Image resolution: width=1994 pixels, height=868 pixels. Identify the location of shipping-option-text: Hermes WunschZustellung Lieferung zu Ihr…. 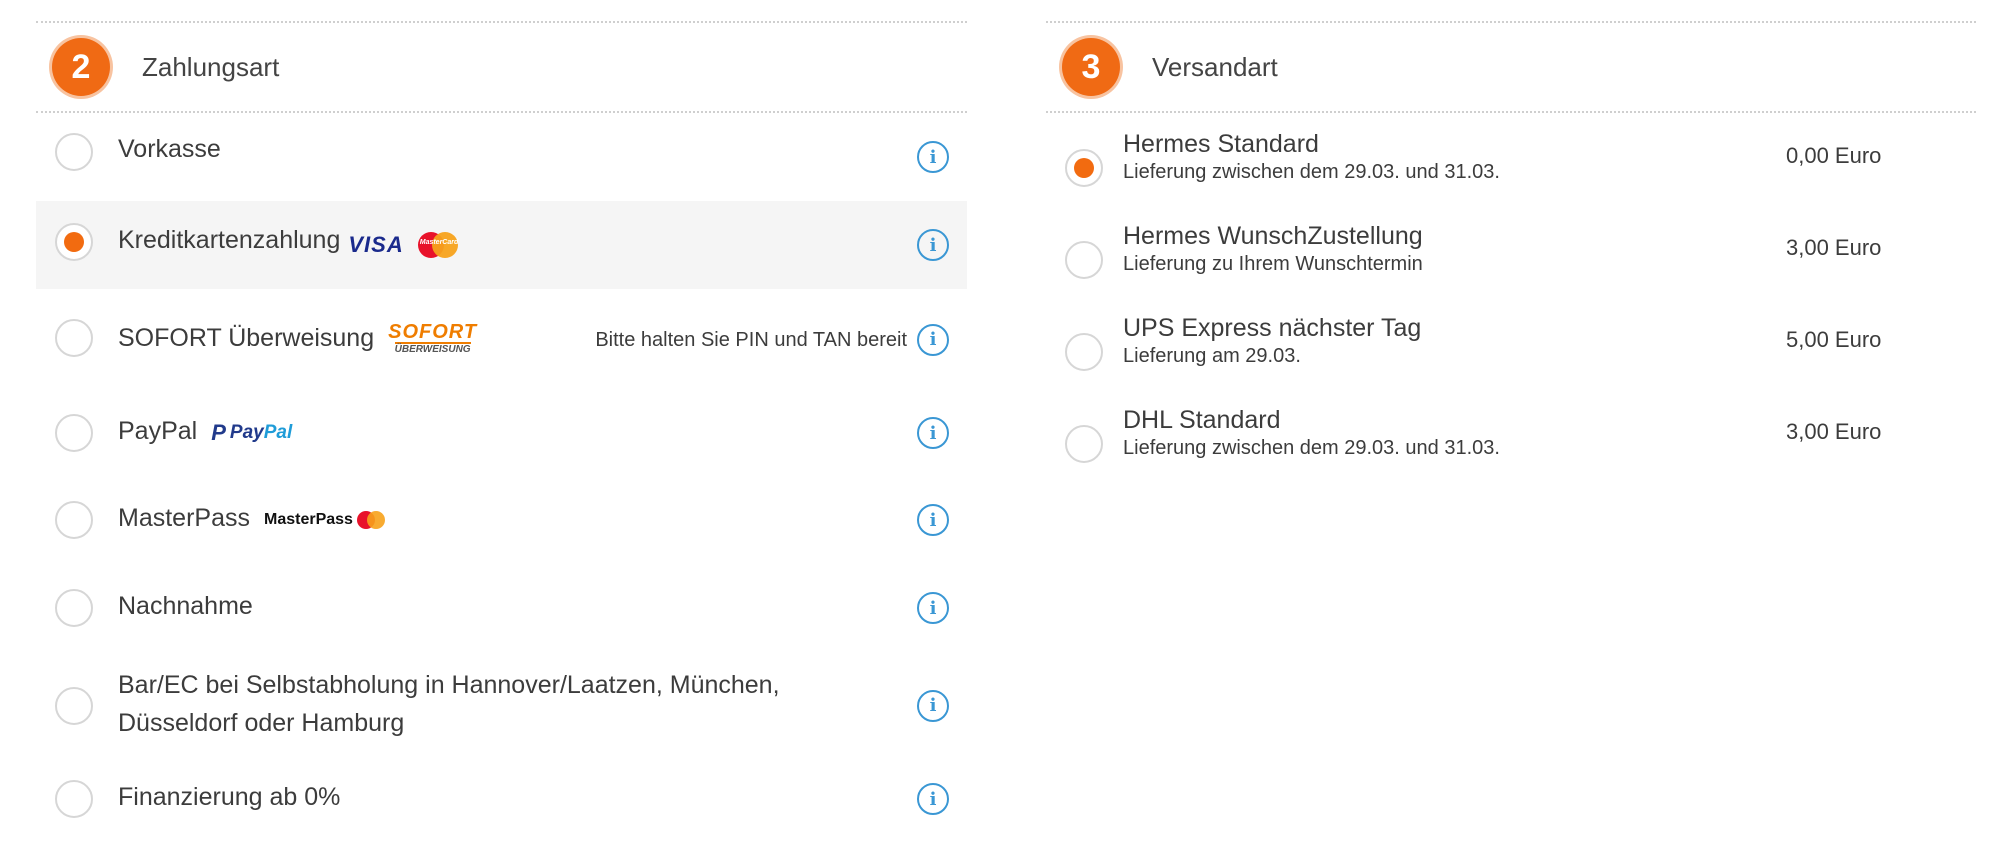
(1273, 267).